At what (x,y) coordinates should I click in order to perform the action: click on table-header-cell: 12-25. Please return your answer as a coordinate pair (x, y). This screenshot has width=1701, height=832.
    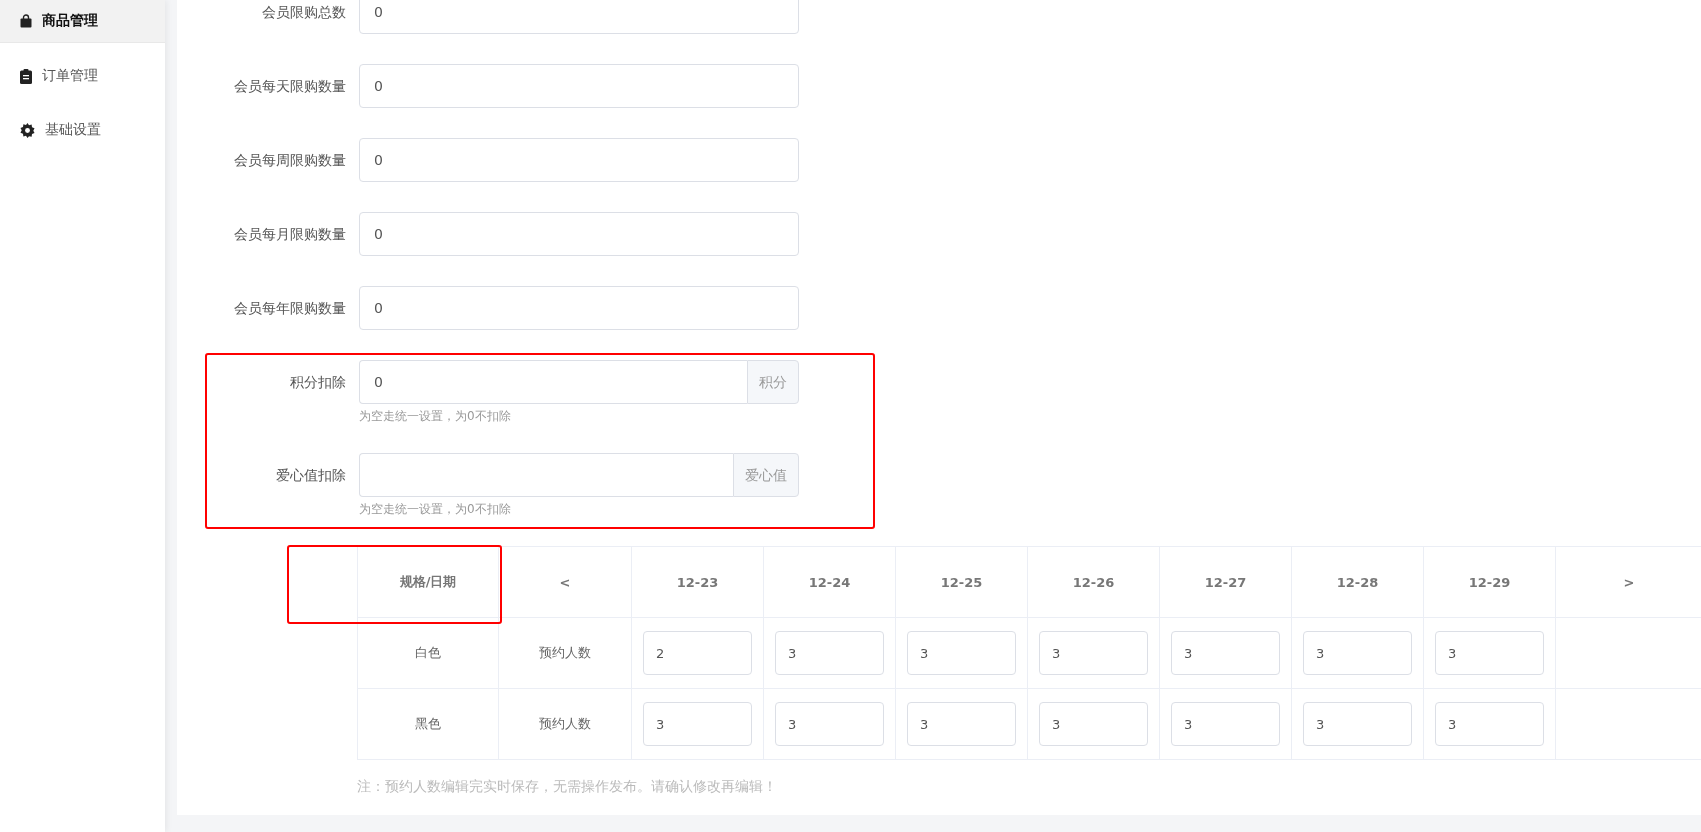
    Looking at the image, I should click on (962, 582).